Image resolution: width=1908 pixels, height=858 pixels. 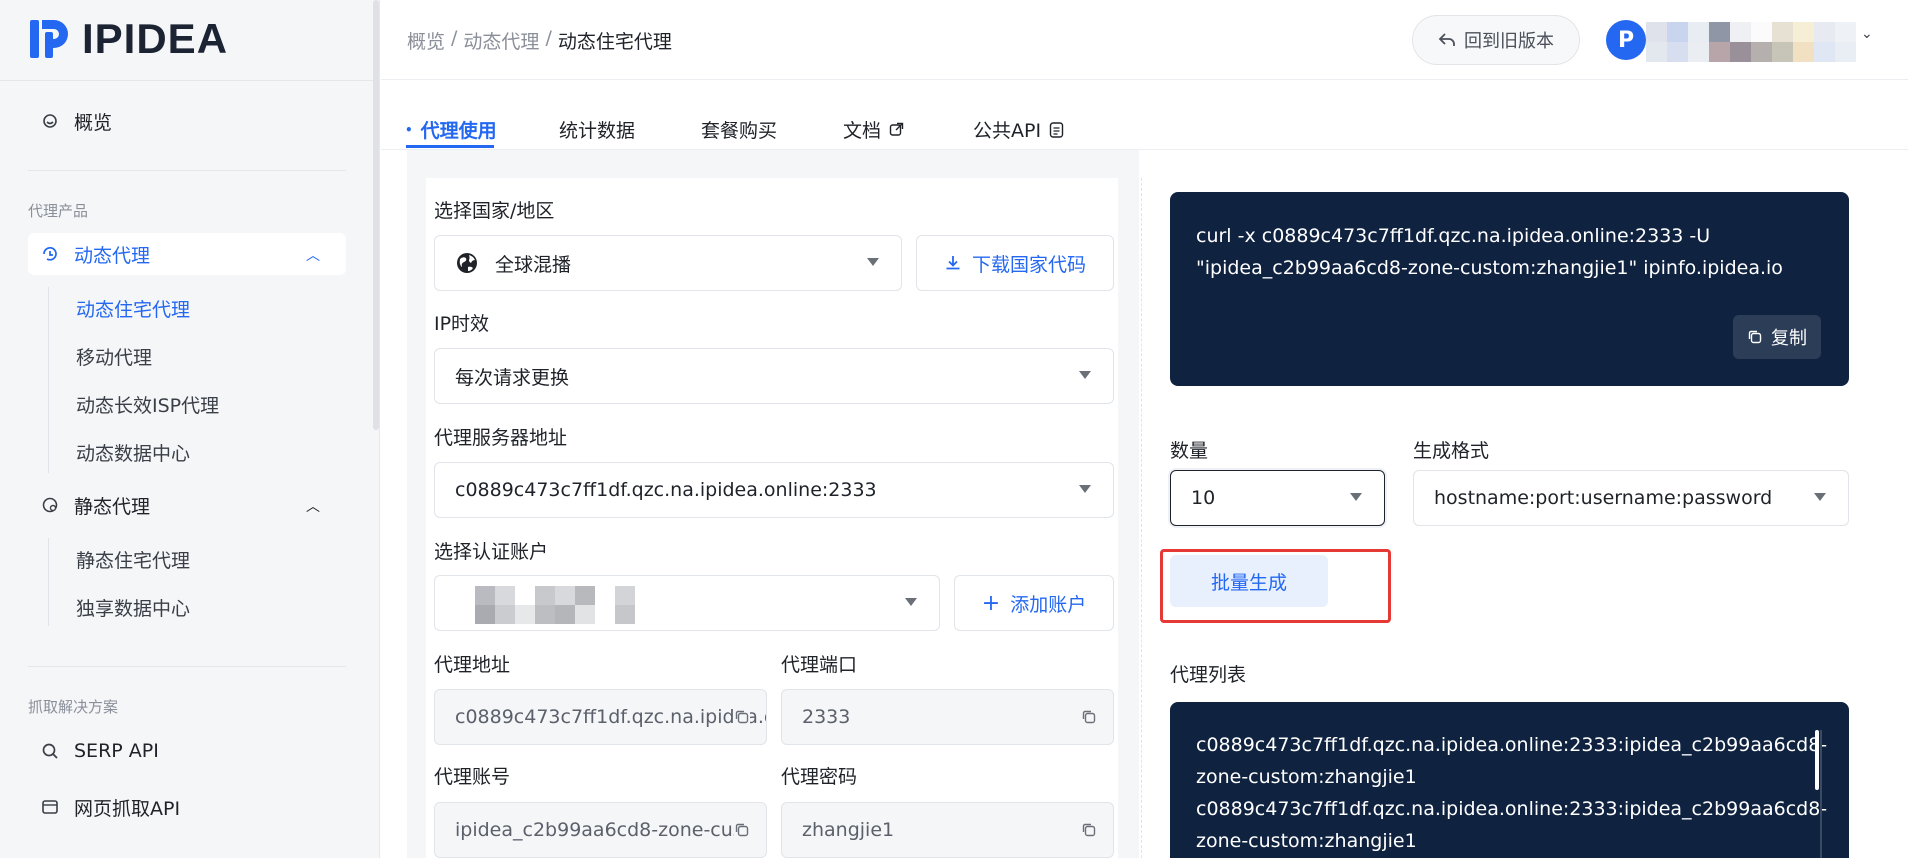 I want to click on quantity-label: 数量, so click(x=1189, y=451).